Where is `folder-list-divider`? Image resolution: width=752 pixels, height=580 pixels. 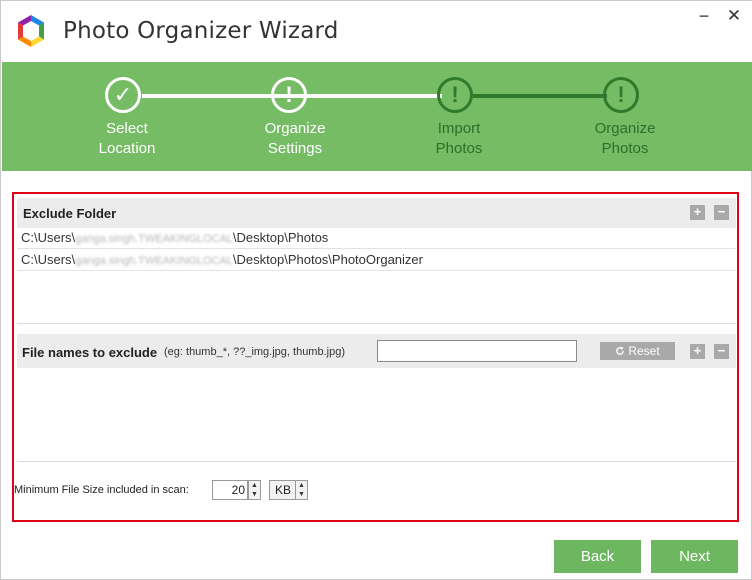
folder-list-divider is located at coordinates (376, 323).